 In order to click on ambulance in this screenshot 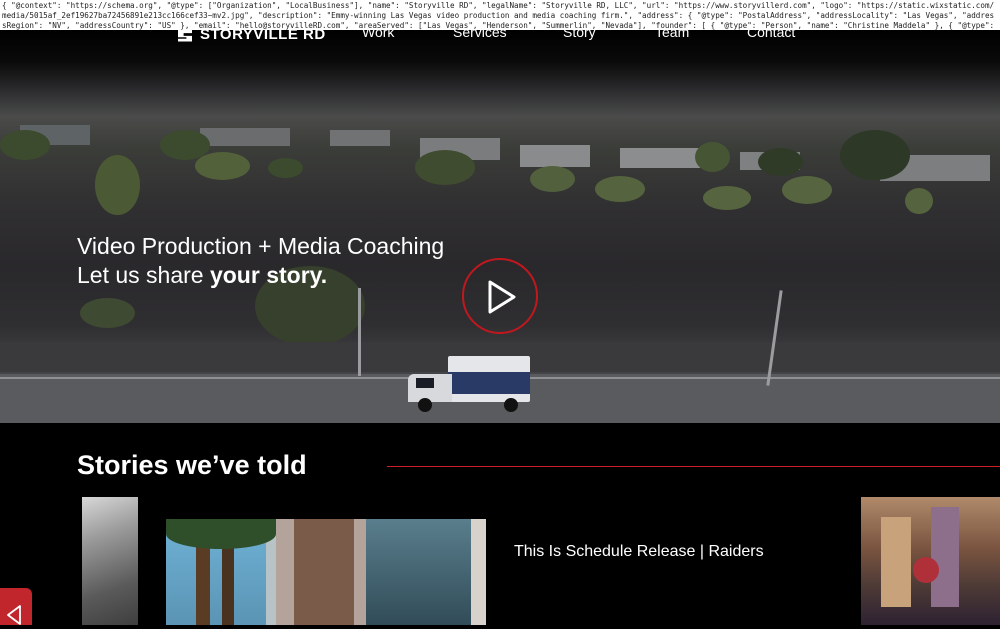, I will do `click(470, 385)`.